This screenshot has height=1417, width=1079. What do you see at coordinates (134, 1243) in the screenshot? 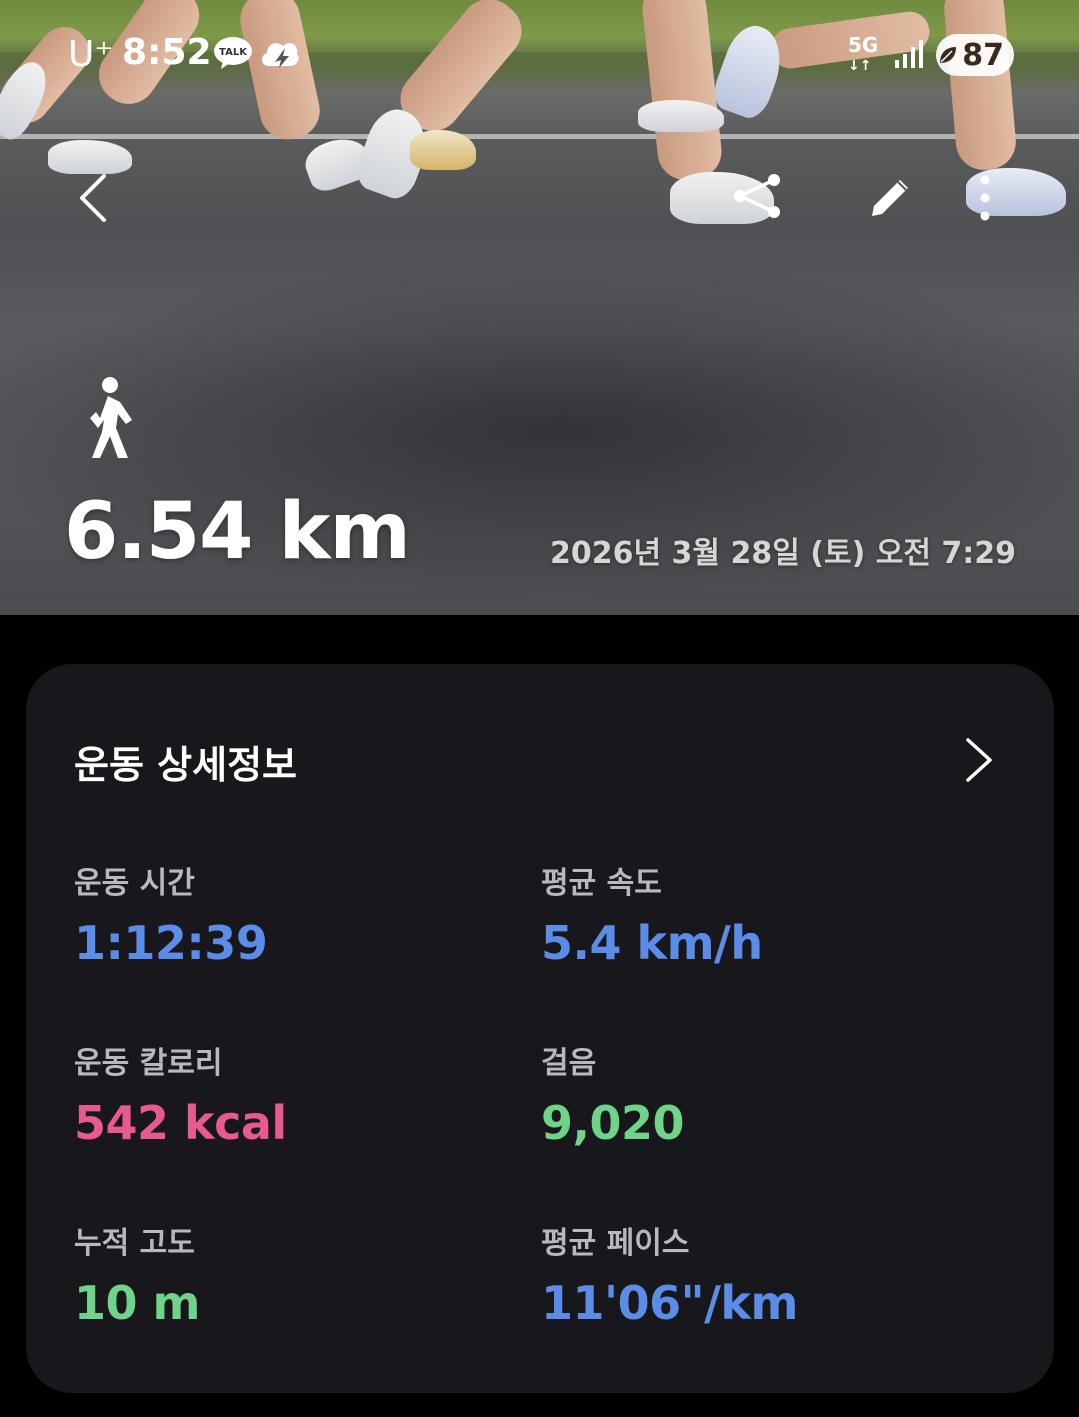
I see `metric-label: 누적 고도` at bounding box center [134, 1243].